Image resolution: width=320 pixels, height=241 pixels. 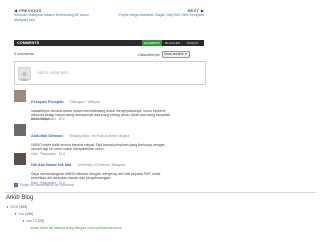 What do you see at coordinates (16, 185) in the screenshot?
I see `facebook-icon: f` at bounding box center [16, 185].